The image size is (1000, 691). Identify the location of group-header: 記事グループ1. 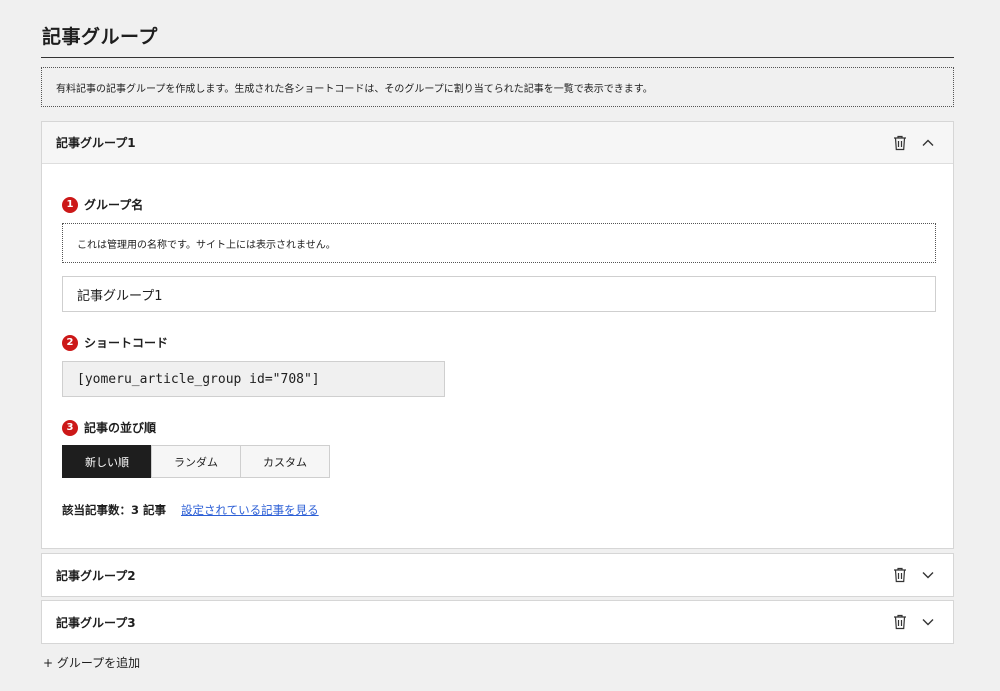
(497, 143).